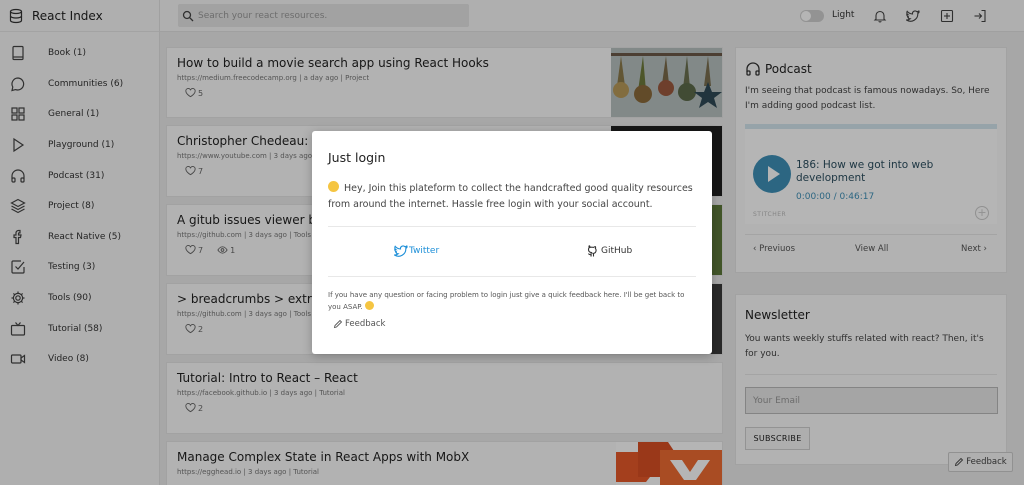 Image resolution: width=1024 pixels, height=485 pixels. What do you see at coordinates (369, 305) in the screenshot?
I see `smile-emoji-icon` at bounding box center [369, 305].